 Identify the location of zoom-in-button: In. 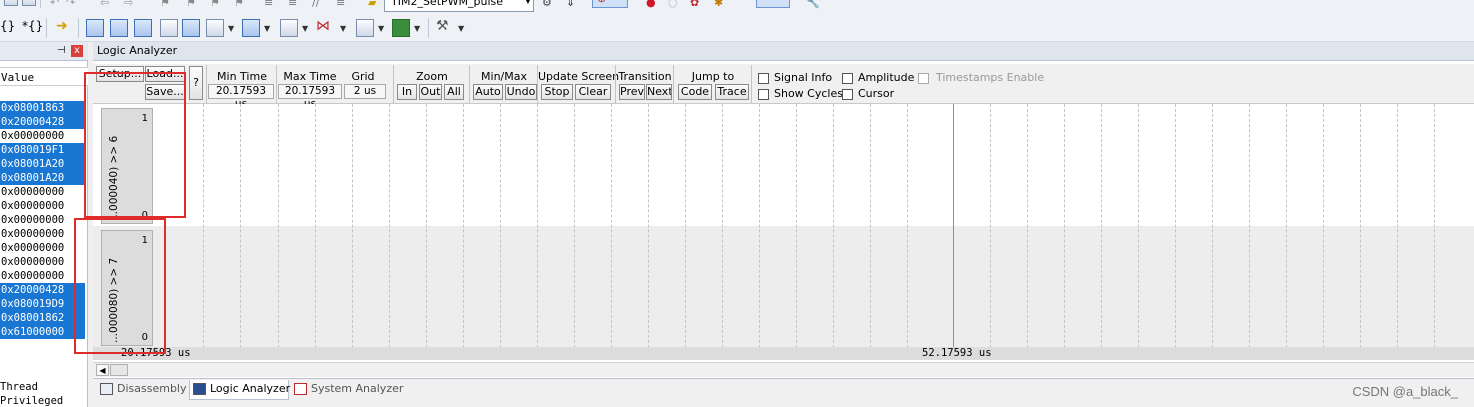
(407, 92).